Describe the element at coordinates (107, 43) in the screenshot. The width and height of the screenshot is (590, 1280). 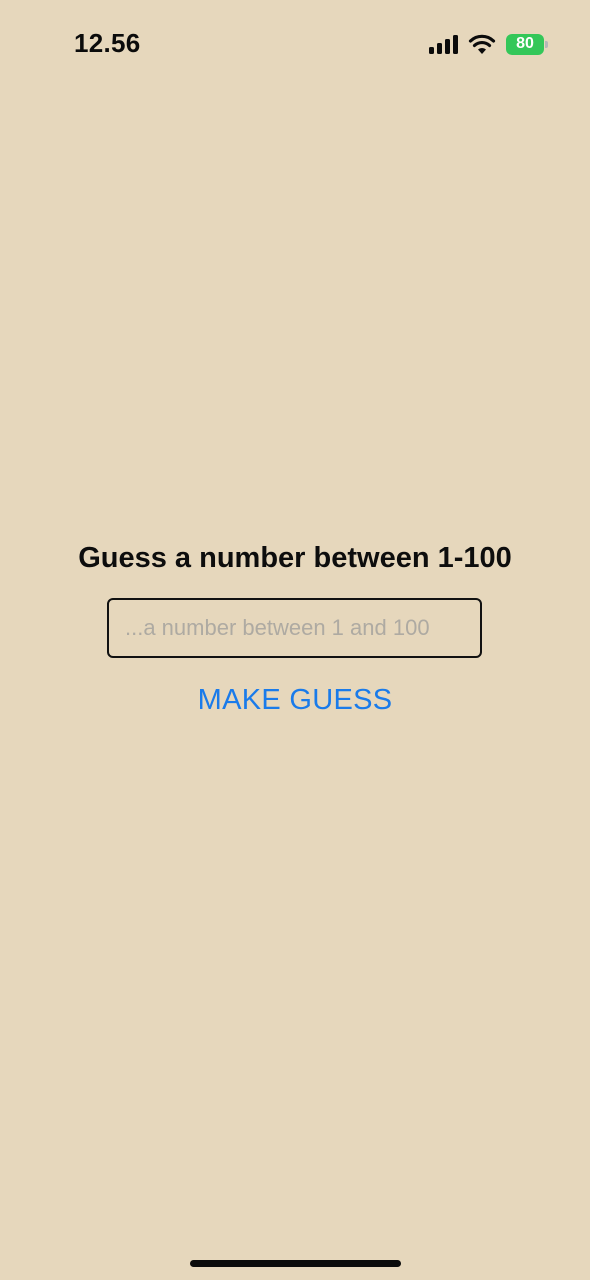
I see `status-time: 12.56` at that location.